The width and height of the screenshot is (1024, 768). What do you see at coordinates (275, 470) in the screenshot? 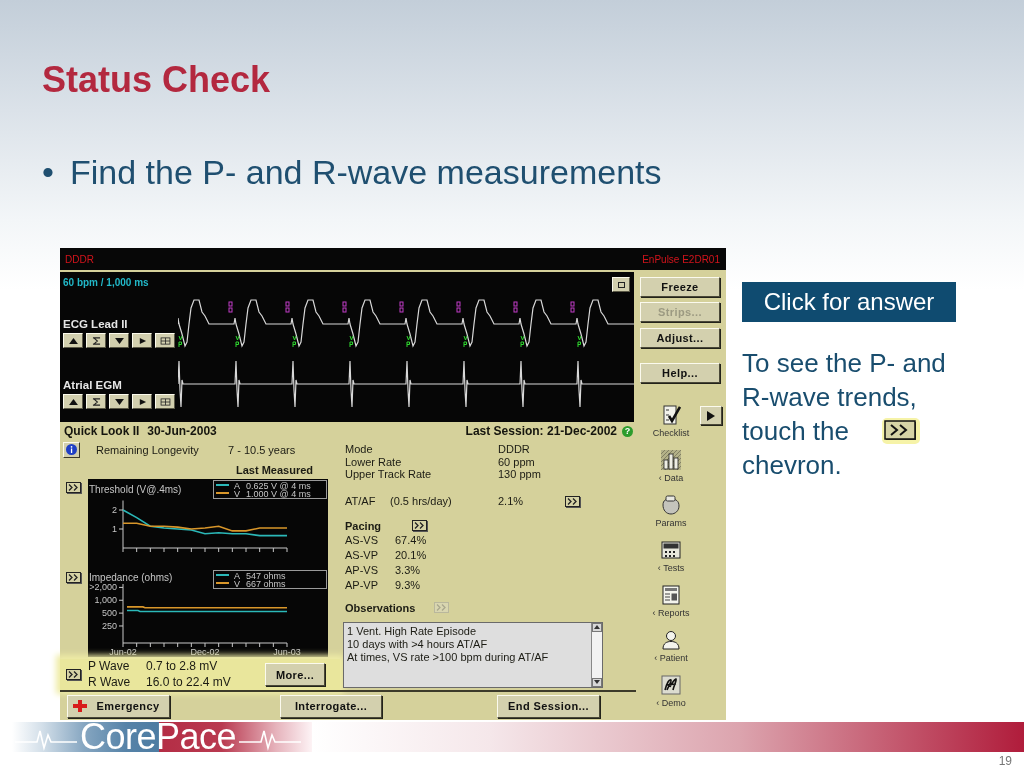
I see `column-heading: Last Measured` at bounding box center [275, 470].